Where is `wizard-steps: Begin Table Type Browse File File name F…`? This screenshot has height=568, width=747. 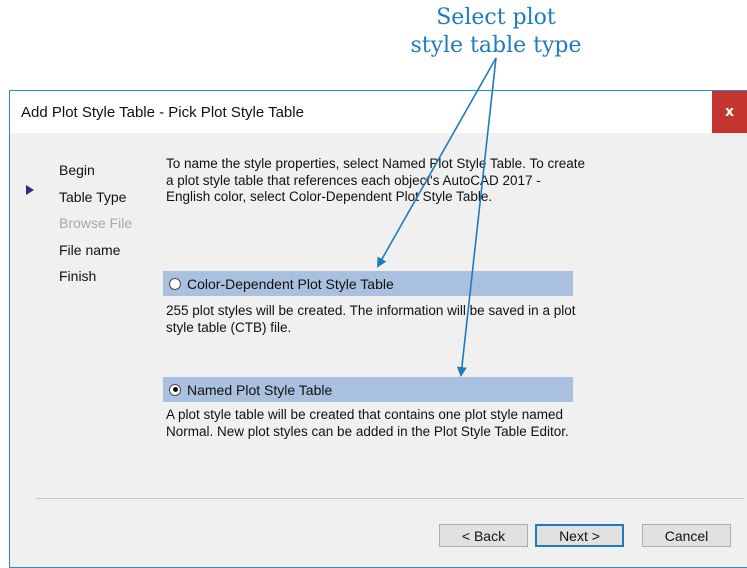 wizard-steps: Begin Table Type Browse File File name F… is located at coordinates (95, 223).